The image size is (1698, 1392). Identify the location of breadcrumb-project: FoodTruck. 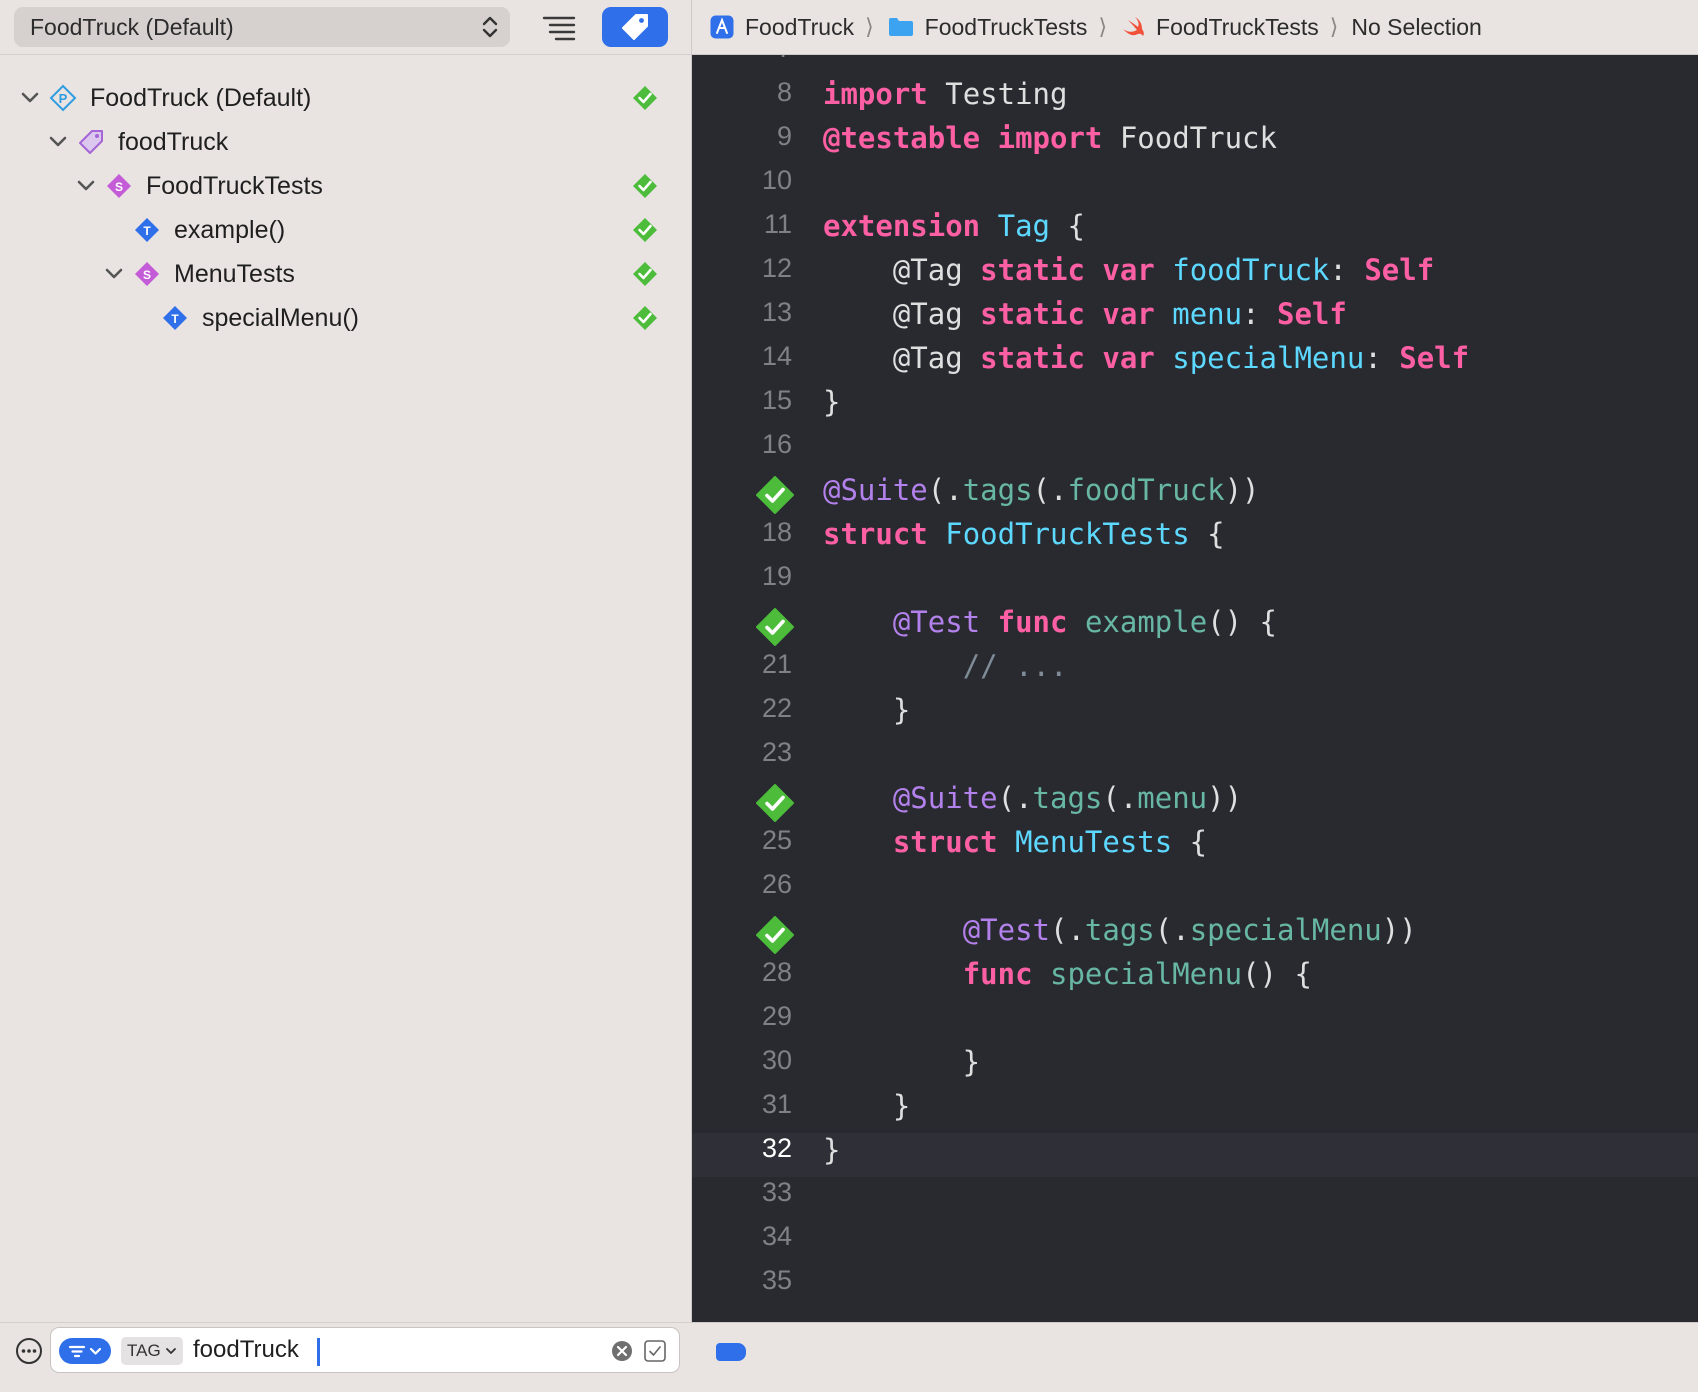
(781, 27).